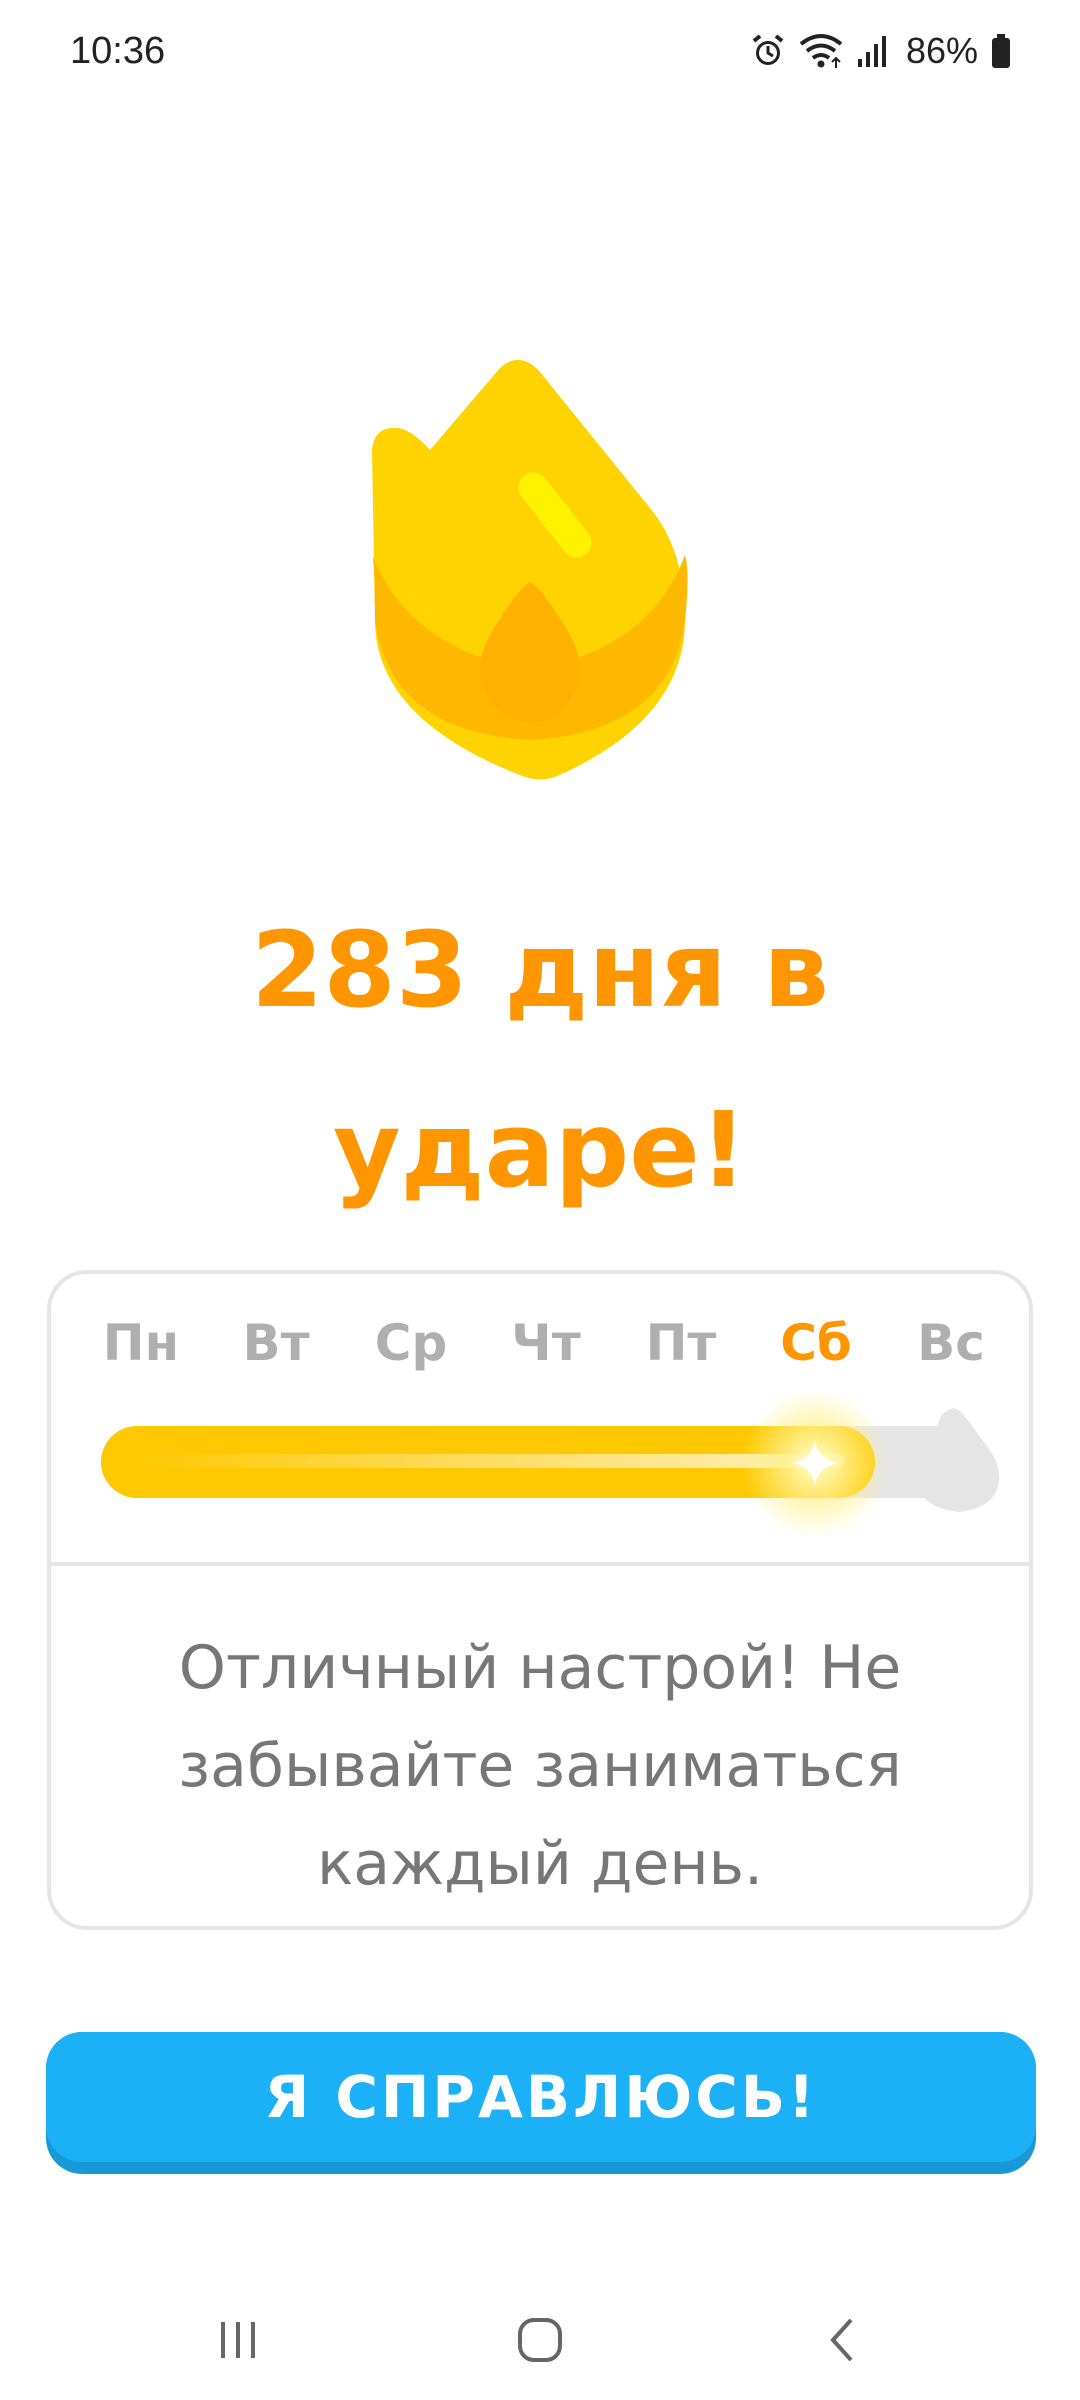 This screenshot has height=2400, width=1080. I want to click on streak-headline-line1: 283 дня в, so click(540, 970).